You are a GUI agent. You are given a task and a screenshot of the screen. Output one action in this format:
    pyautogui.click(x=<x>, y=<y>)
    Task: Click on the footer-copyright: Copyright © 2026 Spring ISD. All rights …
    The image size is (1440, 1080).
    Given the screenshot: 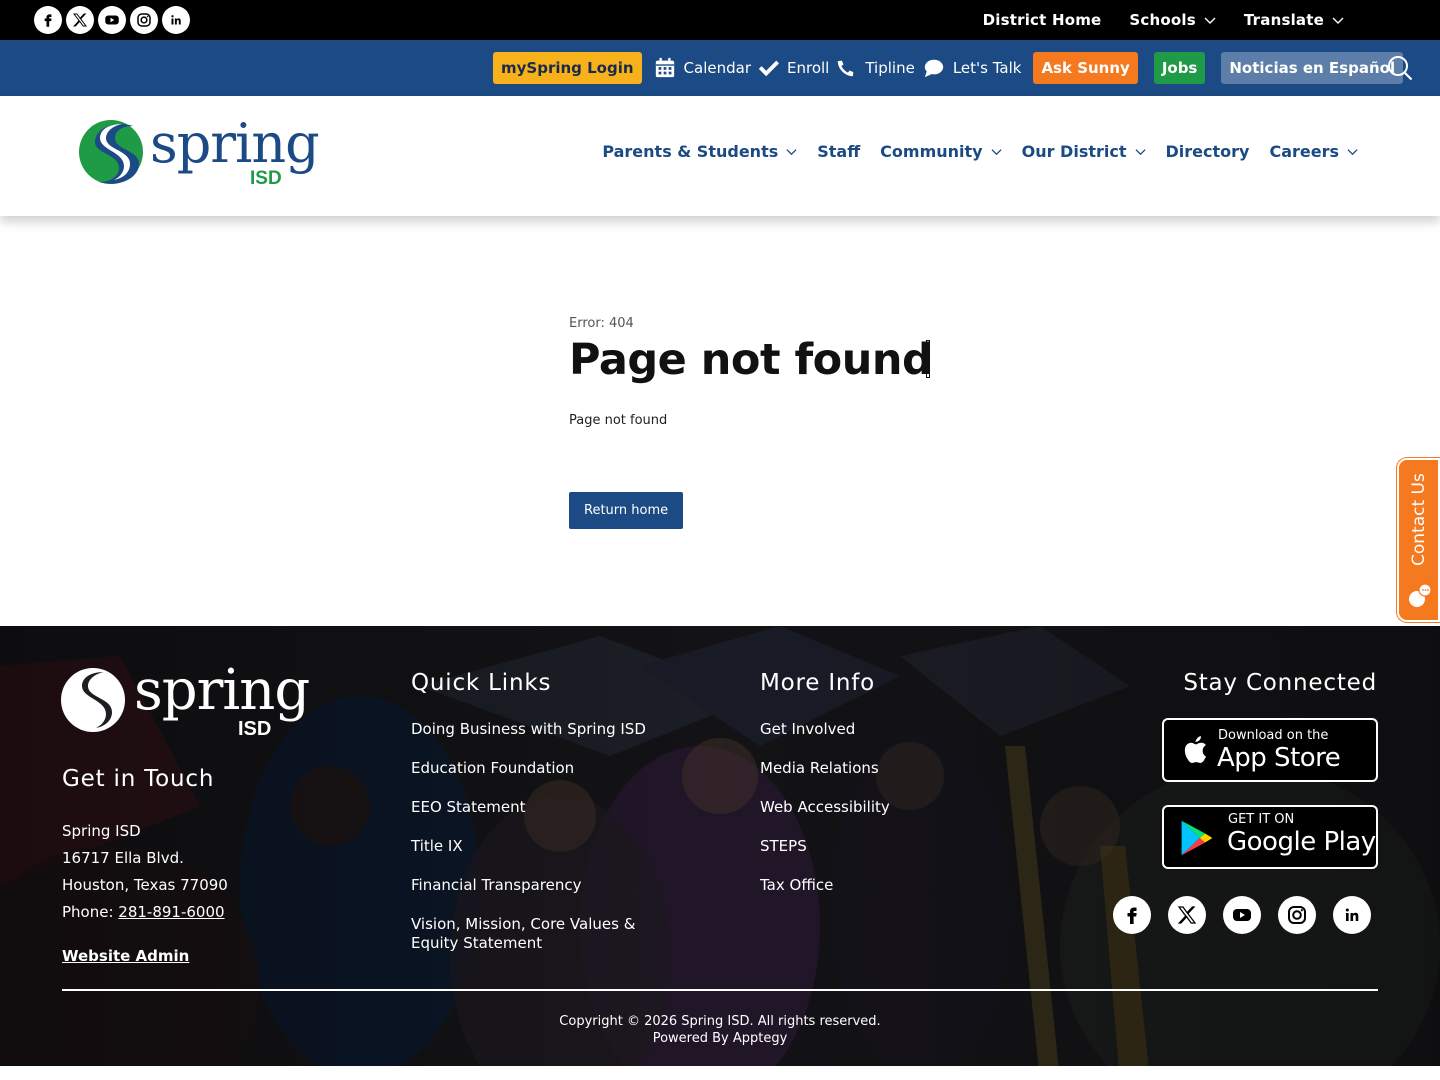 What is the action you would take?
    pyautogui.click(x=720, y=1030)
    